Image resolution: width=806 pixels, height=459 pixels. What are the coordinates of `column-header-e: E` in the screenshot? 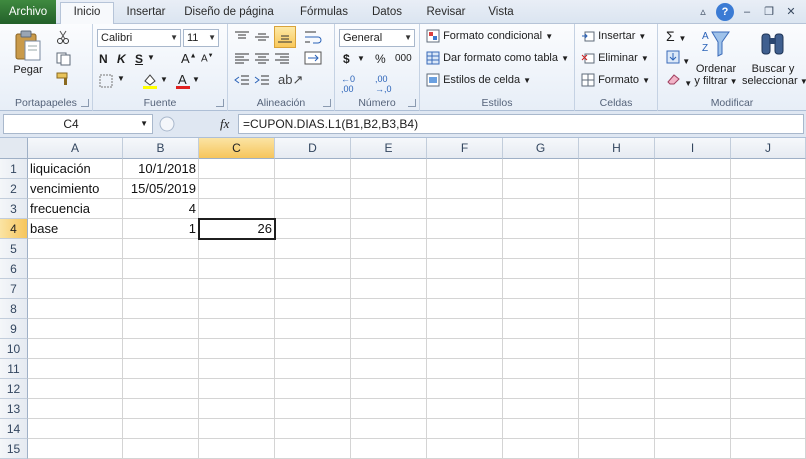 It's located at (389, 148).